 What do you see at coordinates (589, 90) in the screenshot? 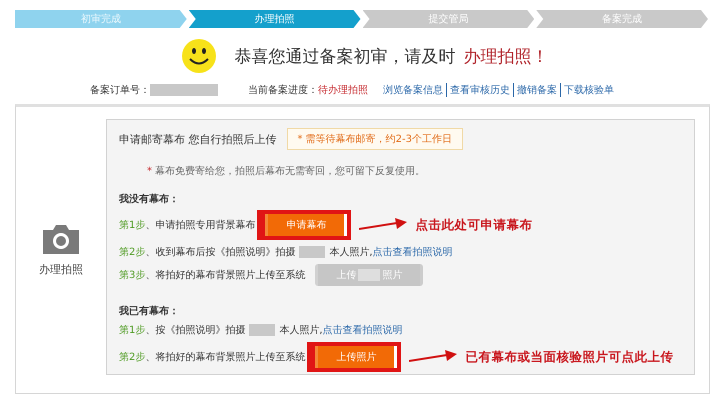
I see `action-link: 下载核验单` at bounding box center [589, 90].